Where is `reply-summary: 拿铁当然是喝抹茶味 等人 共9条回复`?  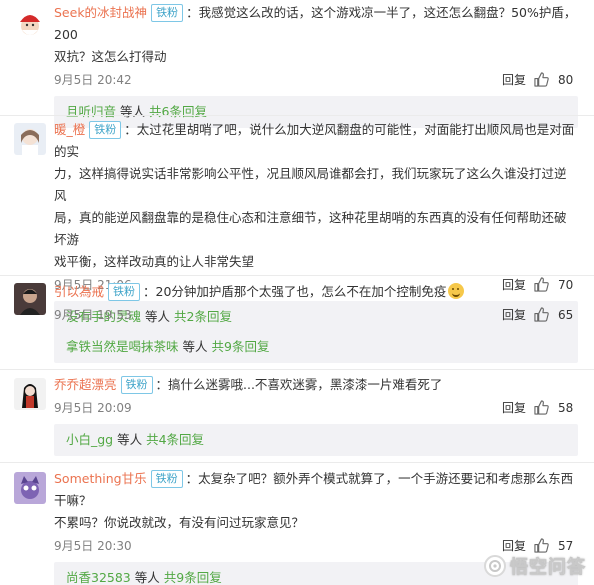
reply-summary: 拿铁当然是喝抹茶味 等人 共9条回复 is located at coordinates (316, 347).